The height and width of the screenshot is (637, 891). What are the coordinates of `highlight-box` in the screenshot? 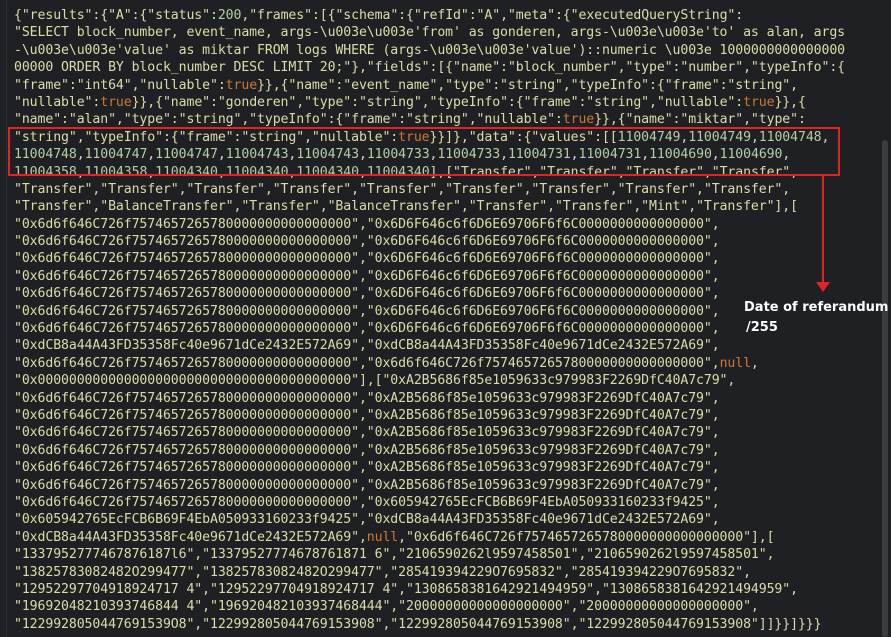 It's located at (424, 151).